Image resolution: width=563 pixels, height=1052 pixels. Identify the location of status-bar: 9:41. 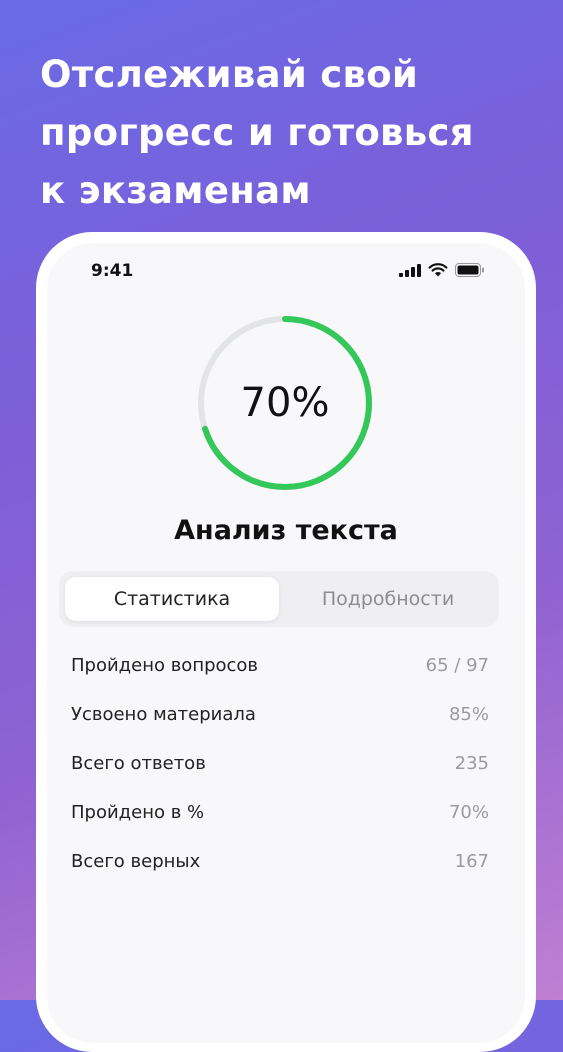
(286, 269).